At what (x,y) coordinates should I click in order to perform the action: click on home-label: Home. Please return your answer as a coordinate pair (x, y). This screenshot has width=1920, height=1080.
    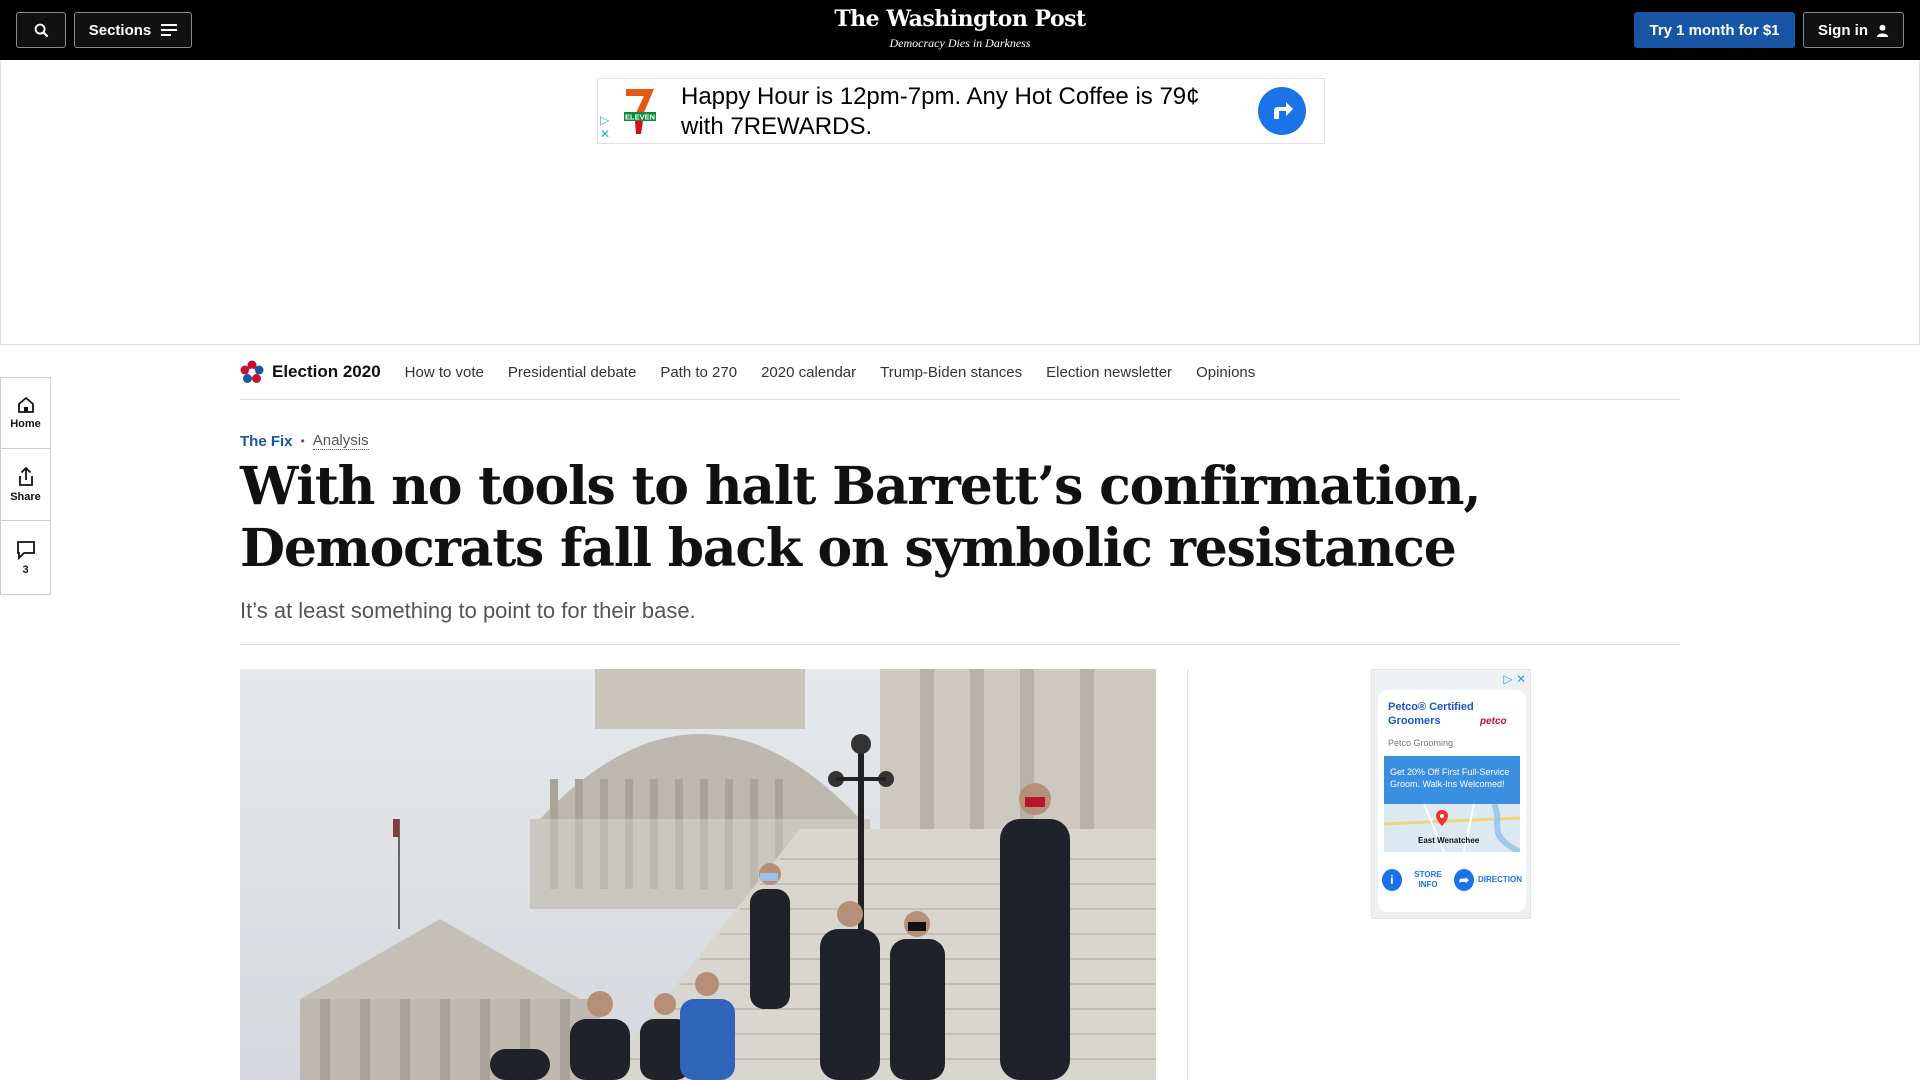
    Looking at the image, I should click on (25, 424).